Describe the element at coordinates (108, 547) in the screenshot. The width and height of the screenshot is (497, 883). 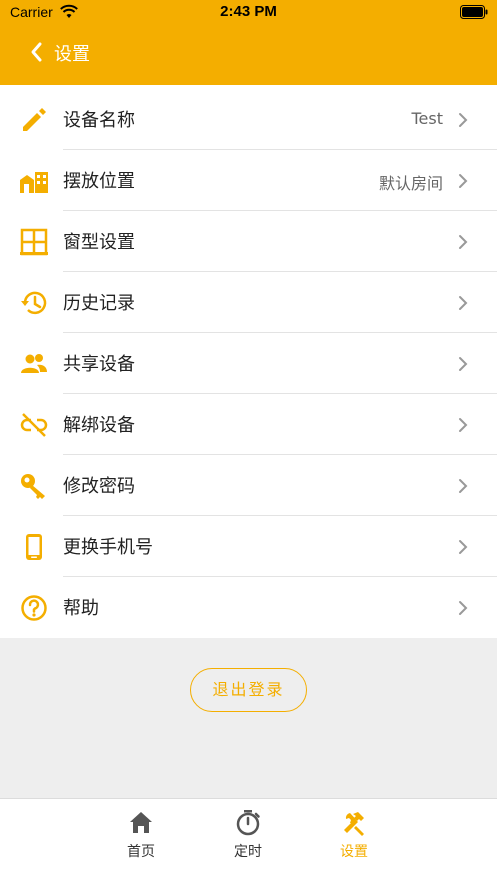
I see `settings-item-label: 更换手机号` at that location.